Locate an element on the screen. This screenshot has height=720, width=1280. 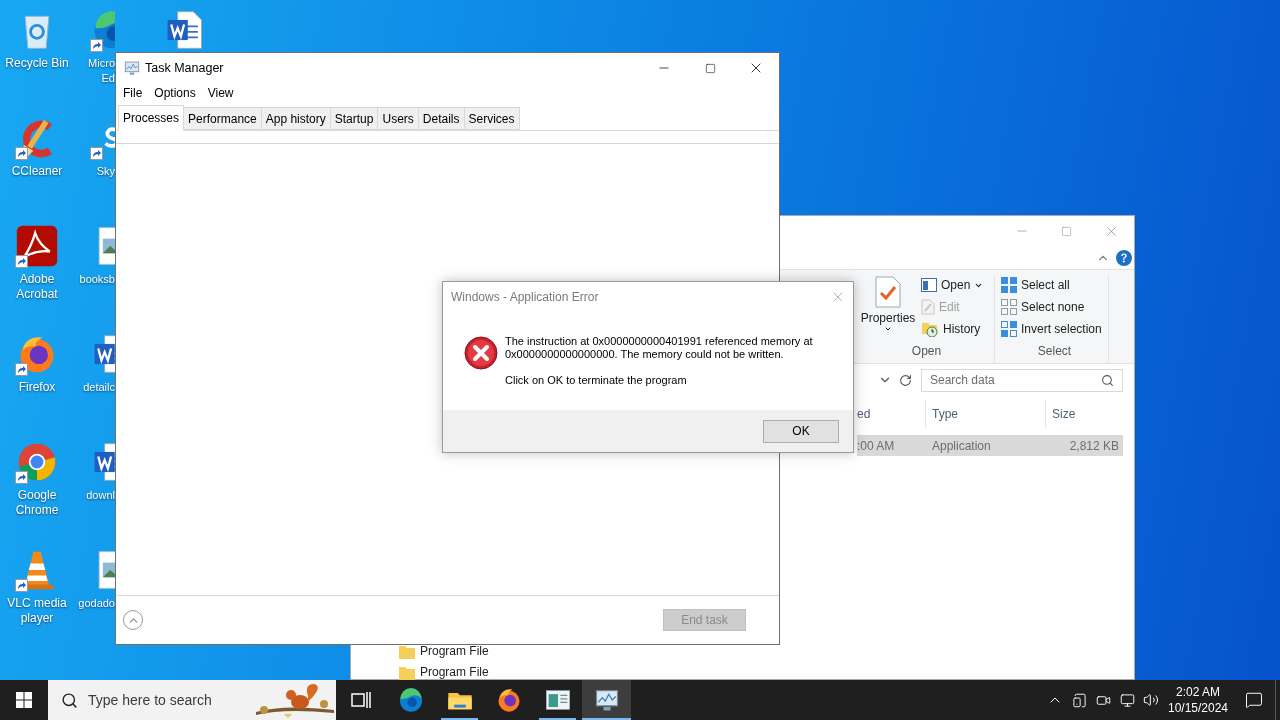
message-icon is located at coordinates (1254, 700).